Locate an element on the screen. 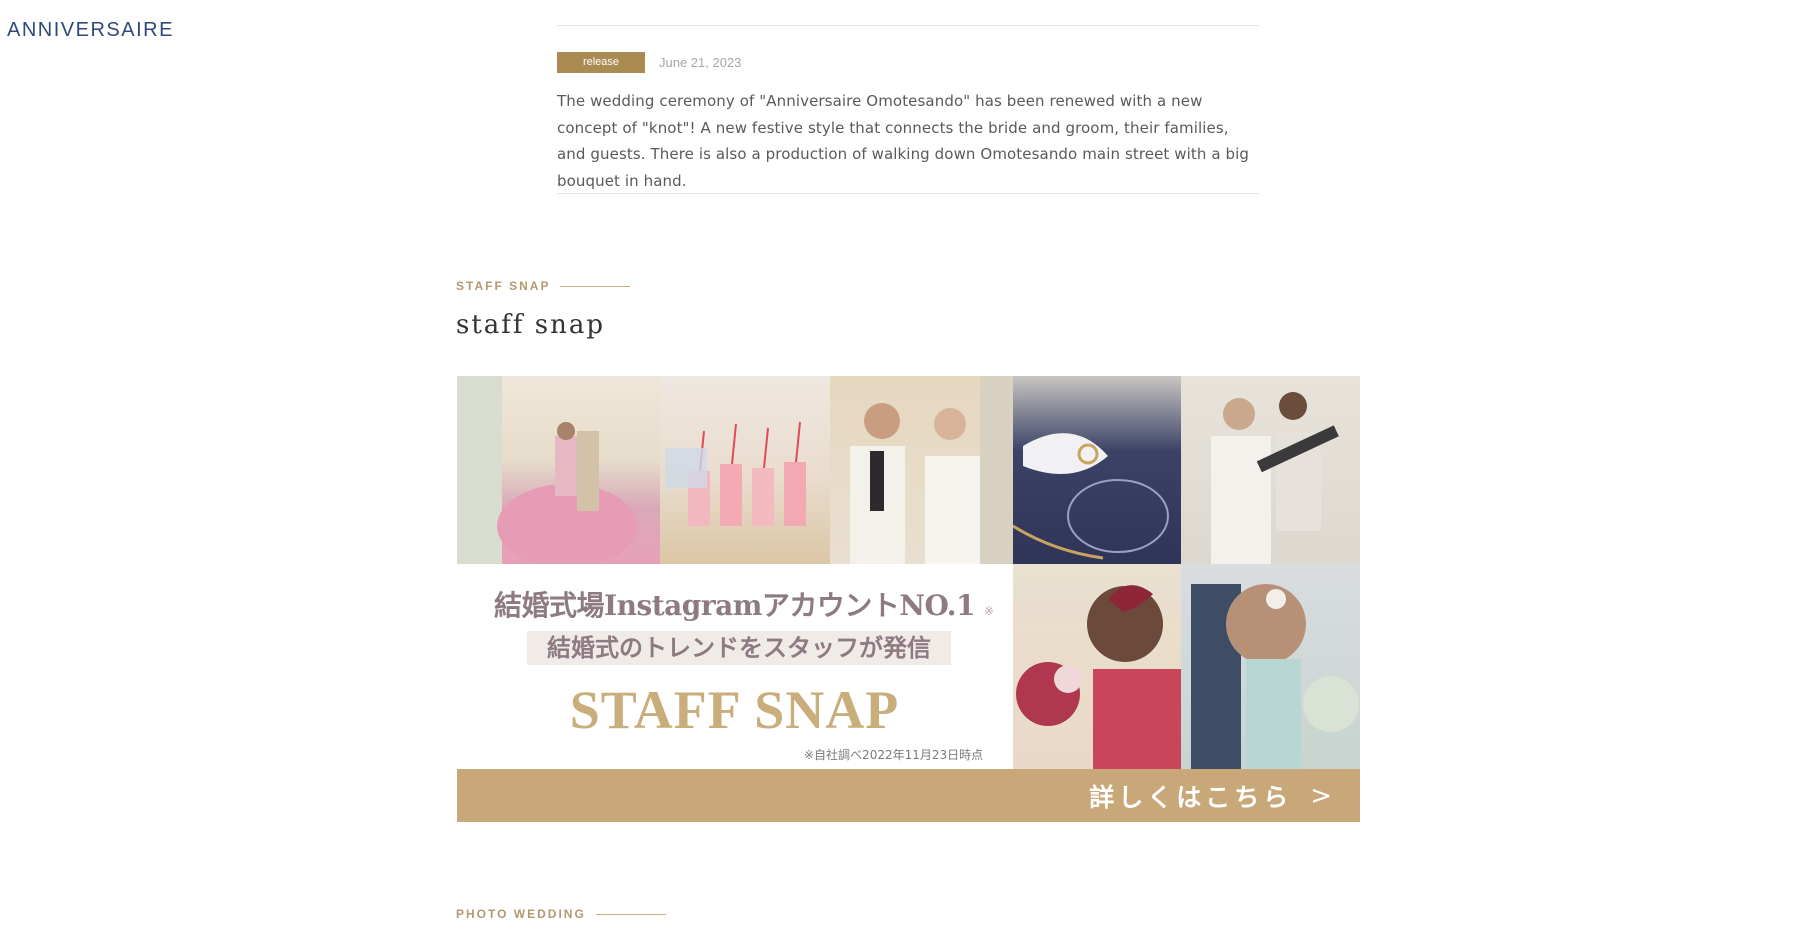  banner-headline: 結婚式場InstagramアカウントNO.1 is located at coordinates (734, 605).